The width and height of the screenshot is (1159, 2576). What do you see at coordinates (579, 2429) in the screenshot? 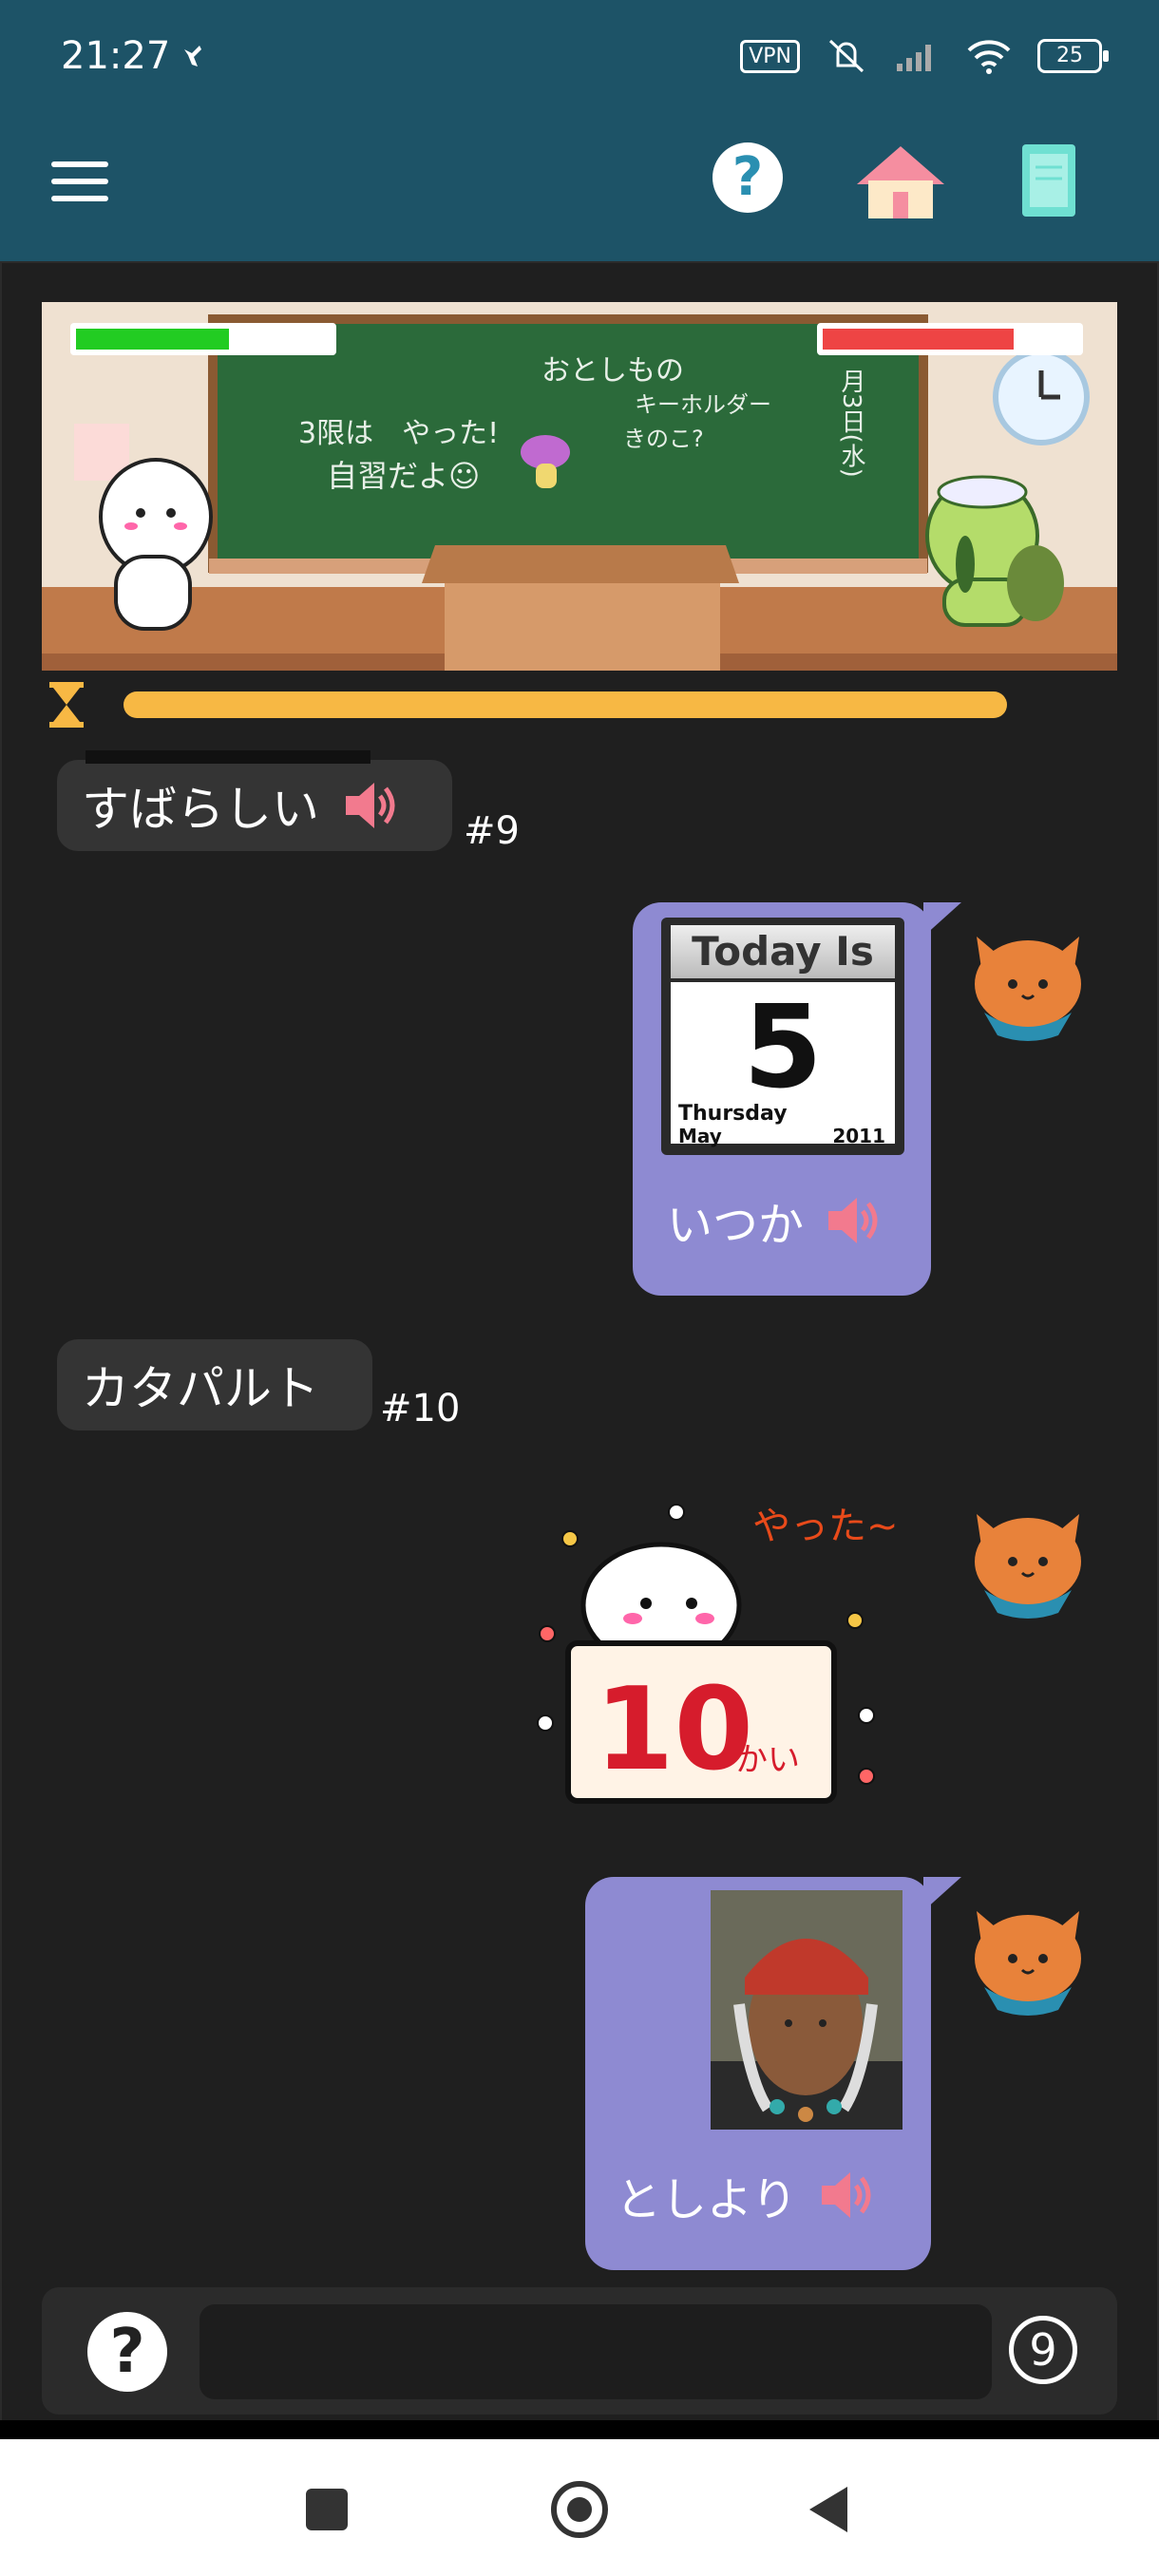
I see `divider` at bounding box center [579, 2429].